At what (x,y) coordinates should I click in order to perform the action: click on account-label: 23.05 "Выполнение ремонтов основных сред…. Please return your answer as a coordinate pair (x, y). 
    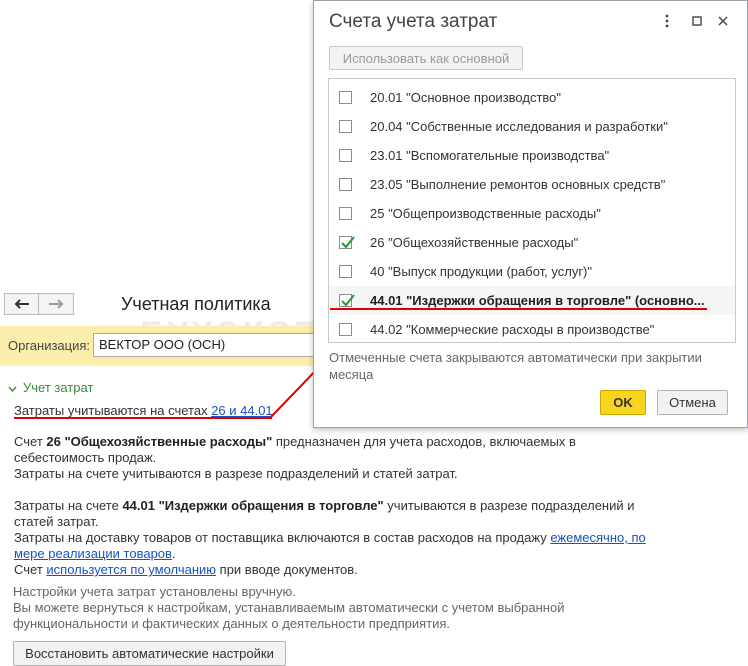
    Looking at the image, I should click on (518, 184).